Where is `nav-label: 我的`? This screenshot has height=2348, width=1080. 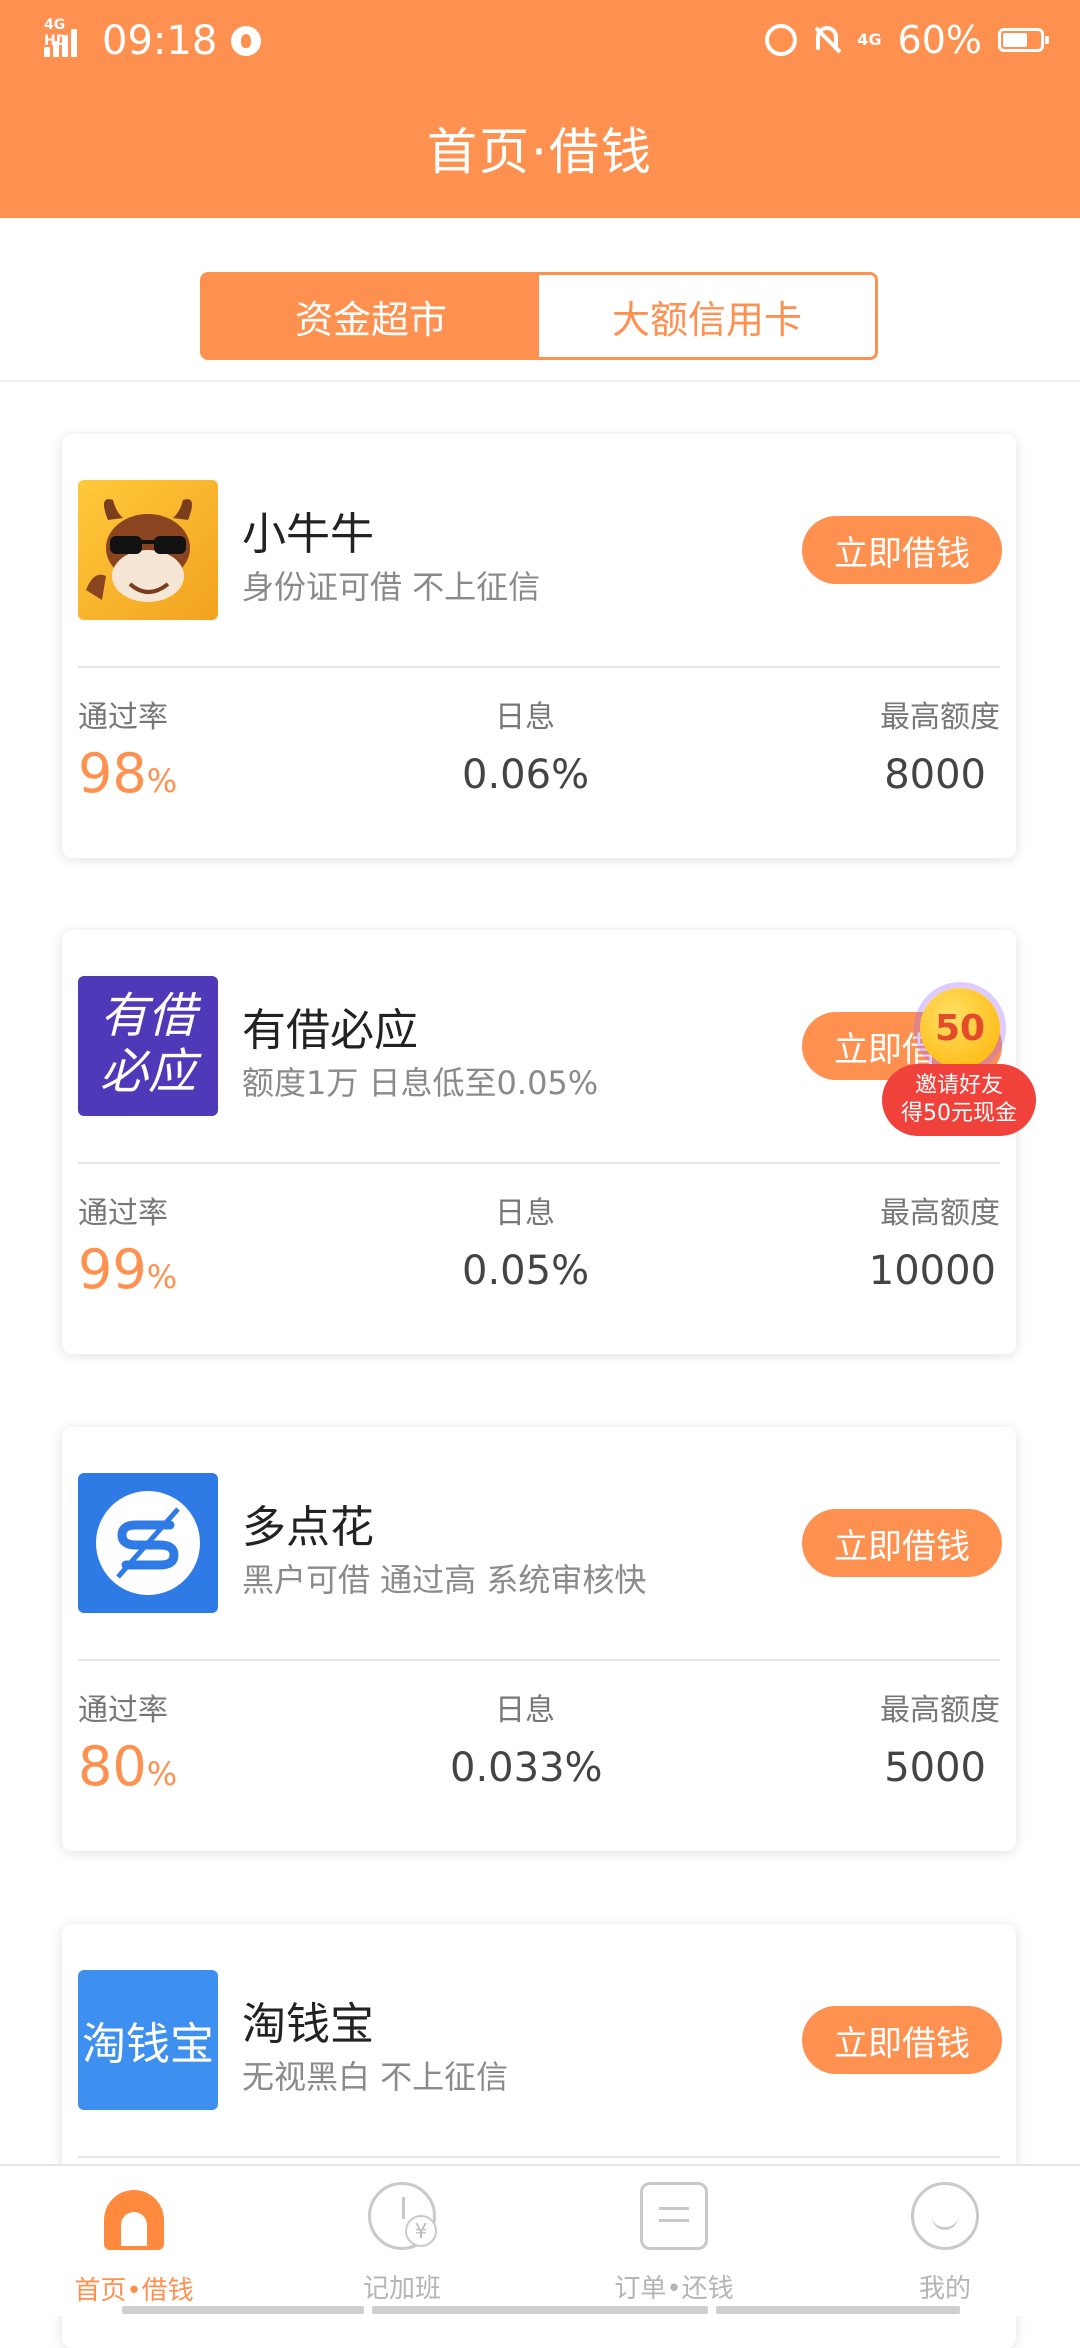
nav-label: 我的 is located at coordinates (944, 2289).